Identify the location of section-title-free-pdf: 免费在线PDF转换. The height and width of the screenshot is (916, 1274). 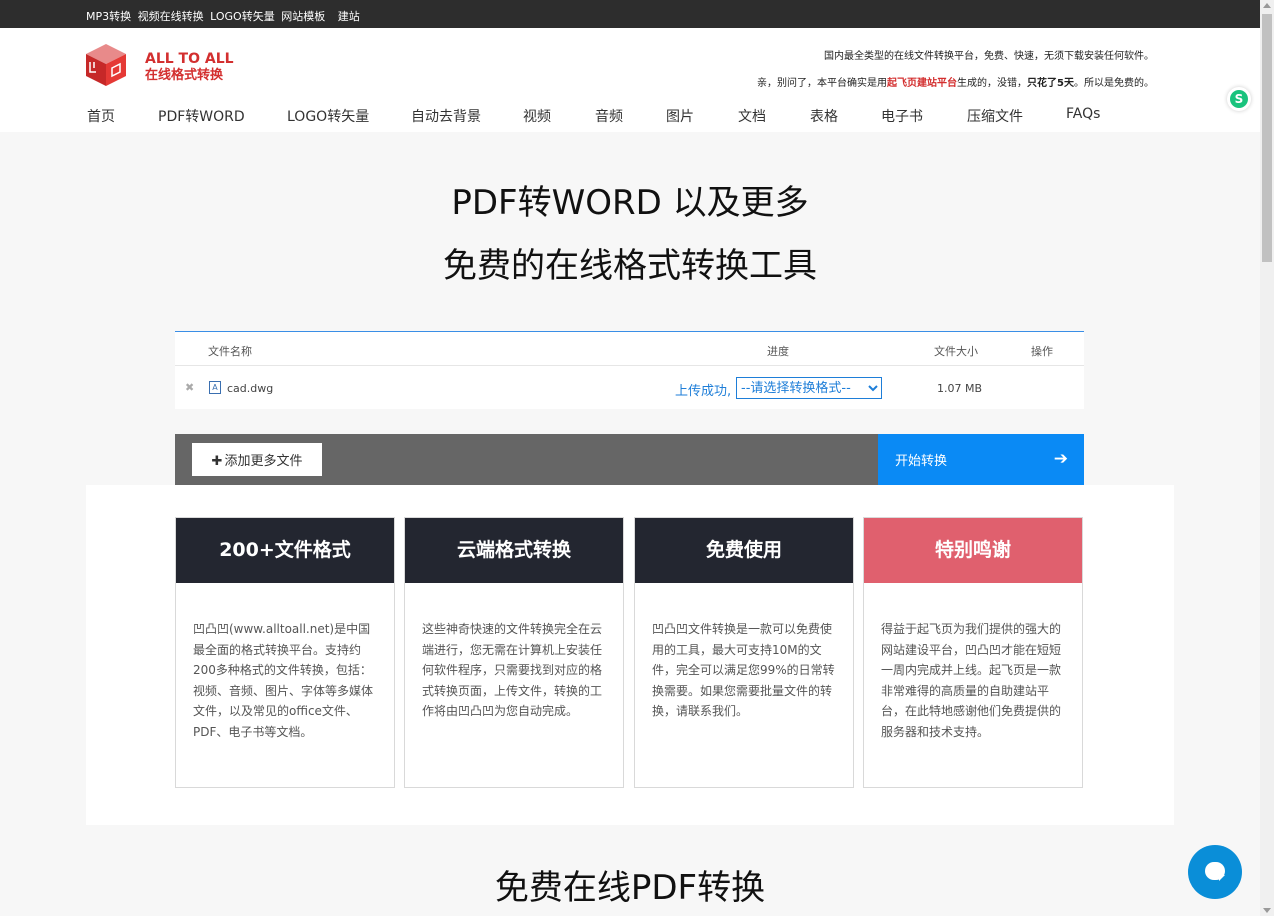
(630, 888).